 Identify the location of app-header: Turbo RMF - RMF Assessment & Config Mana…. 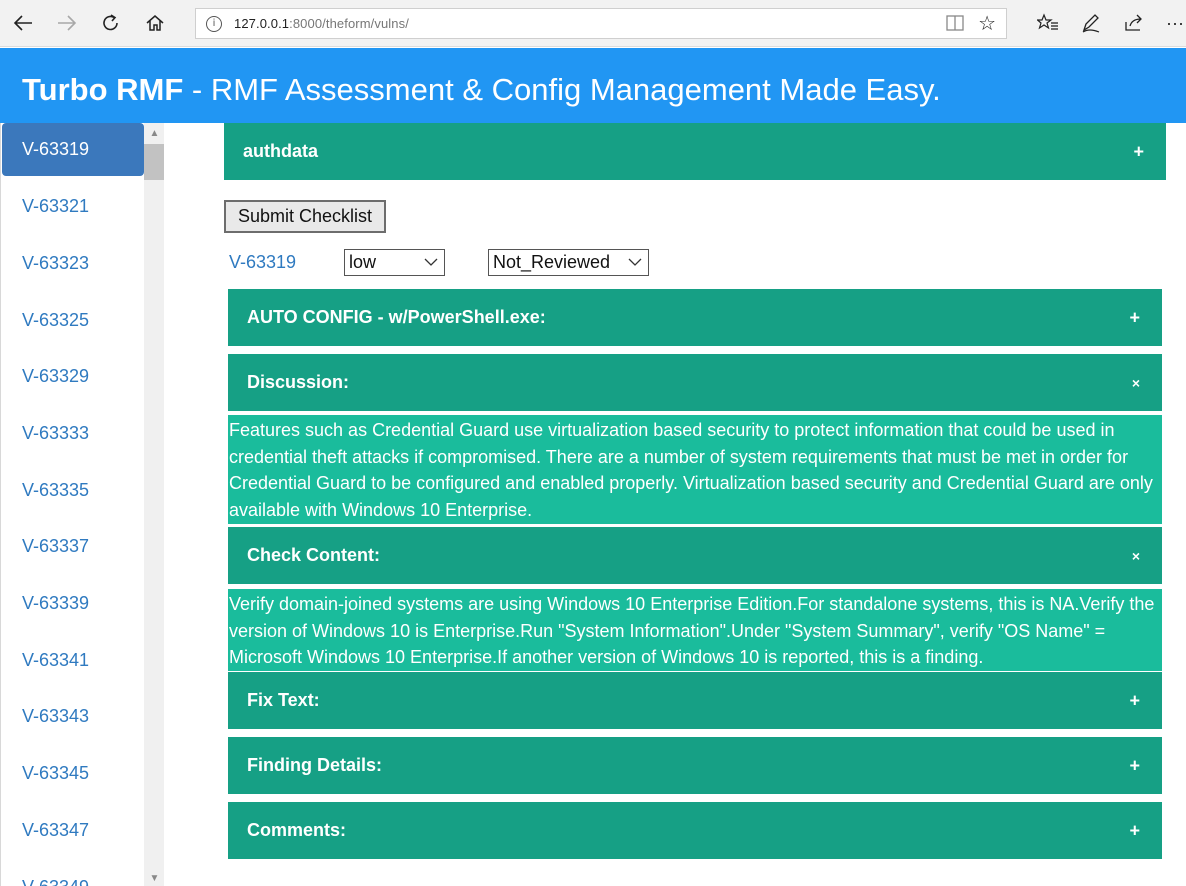
(593, 85).